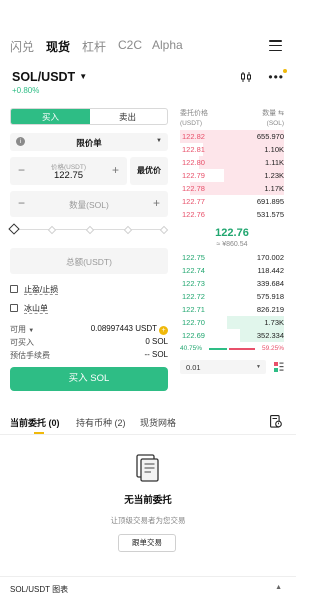 The height and width of the screenshot is (600, 320). I want to click on ask-qty: 1.17K, so click(274, 188).